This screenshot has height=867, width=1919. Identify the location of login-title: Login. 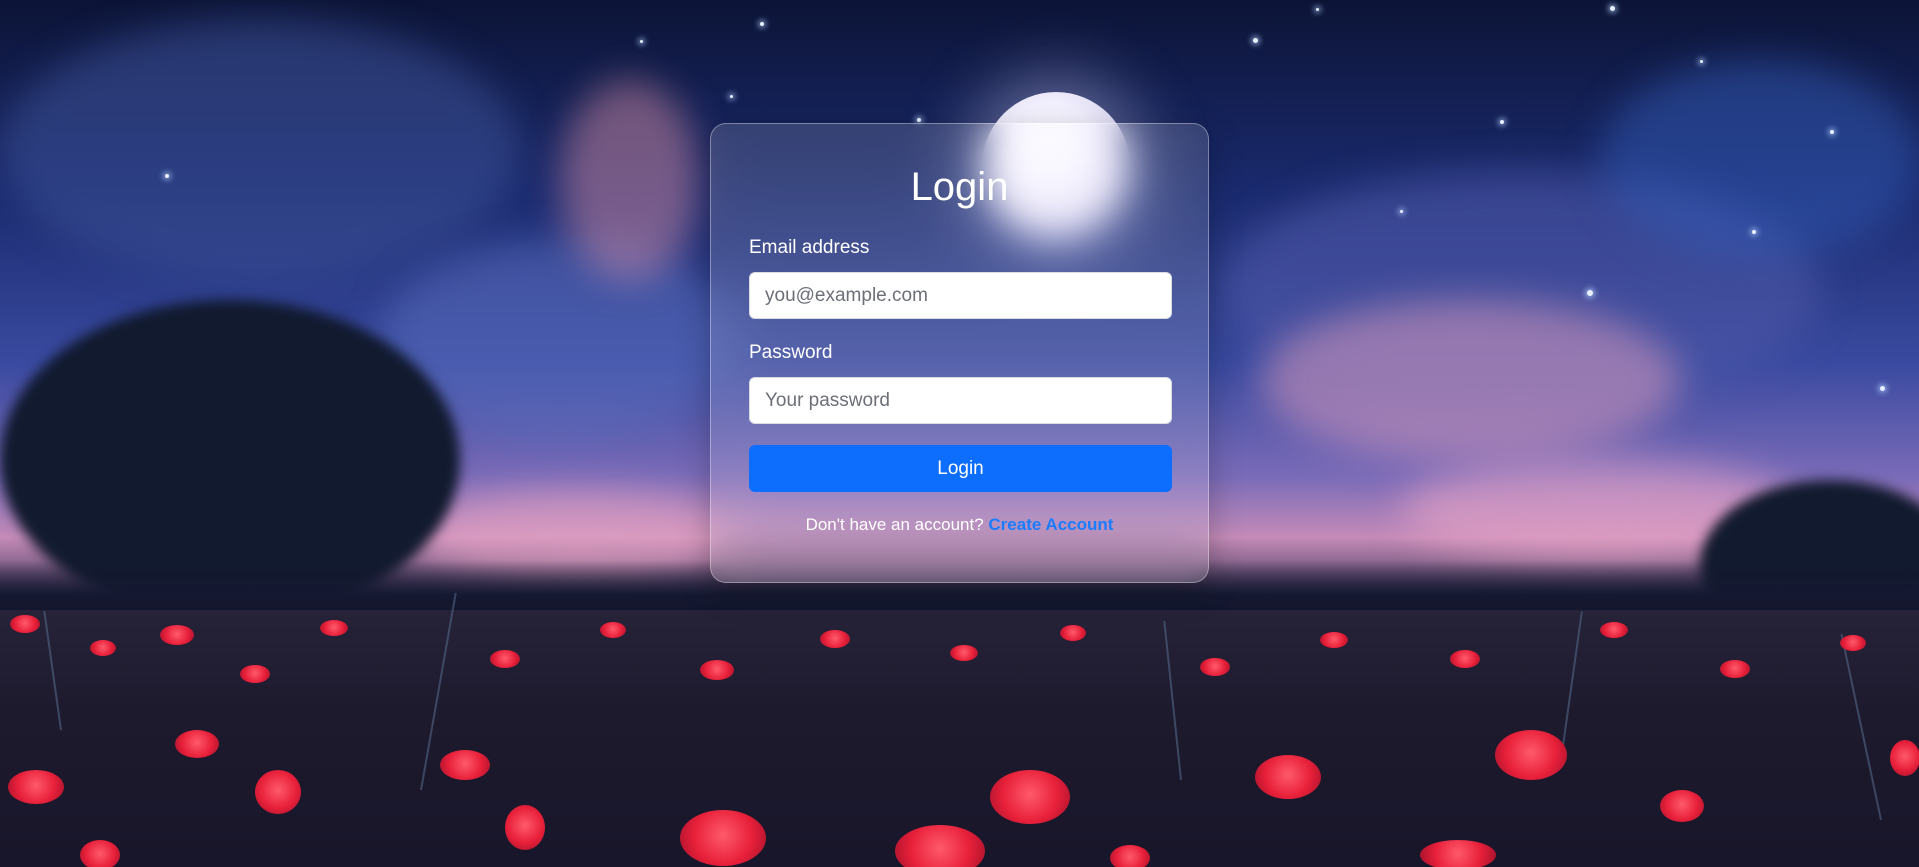
(959, 187).